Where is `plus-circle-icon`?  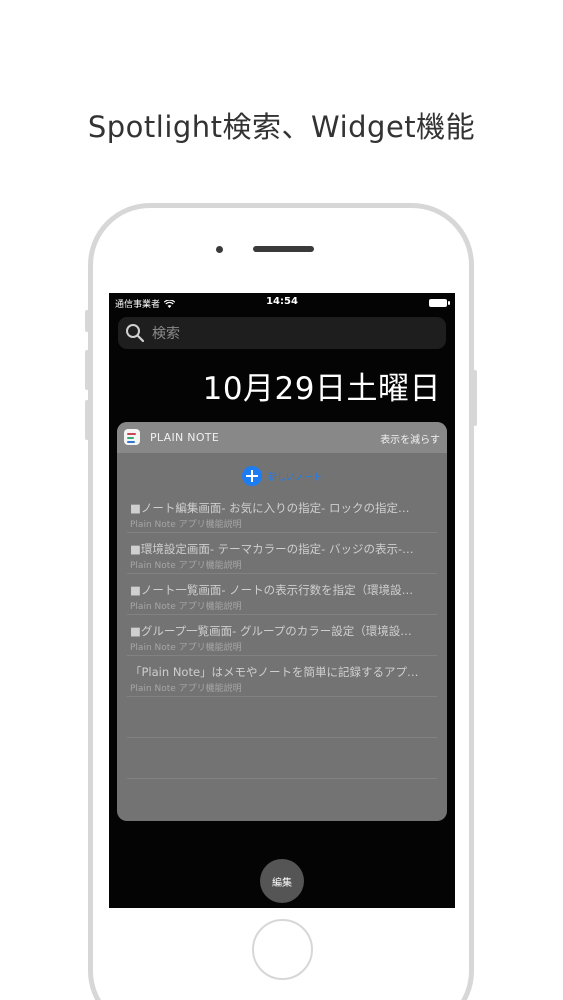
plus-circle-icon is located at coordinates (251, 476).